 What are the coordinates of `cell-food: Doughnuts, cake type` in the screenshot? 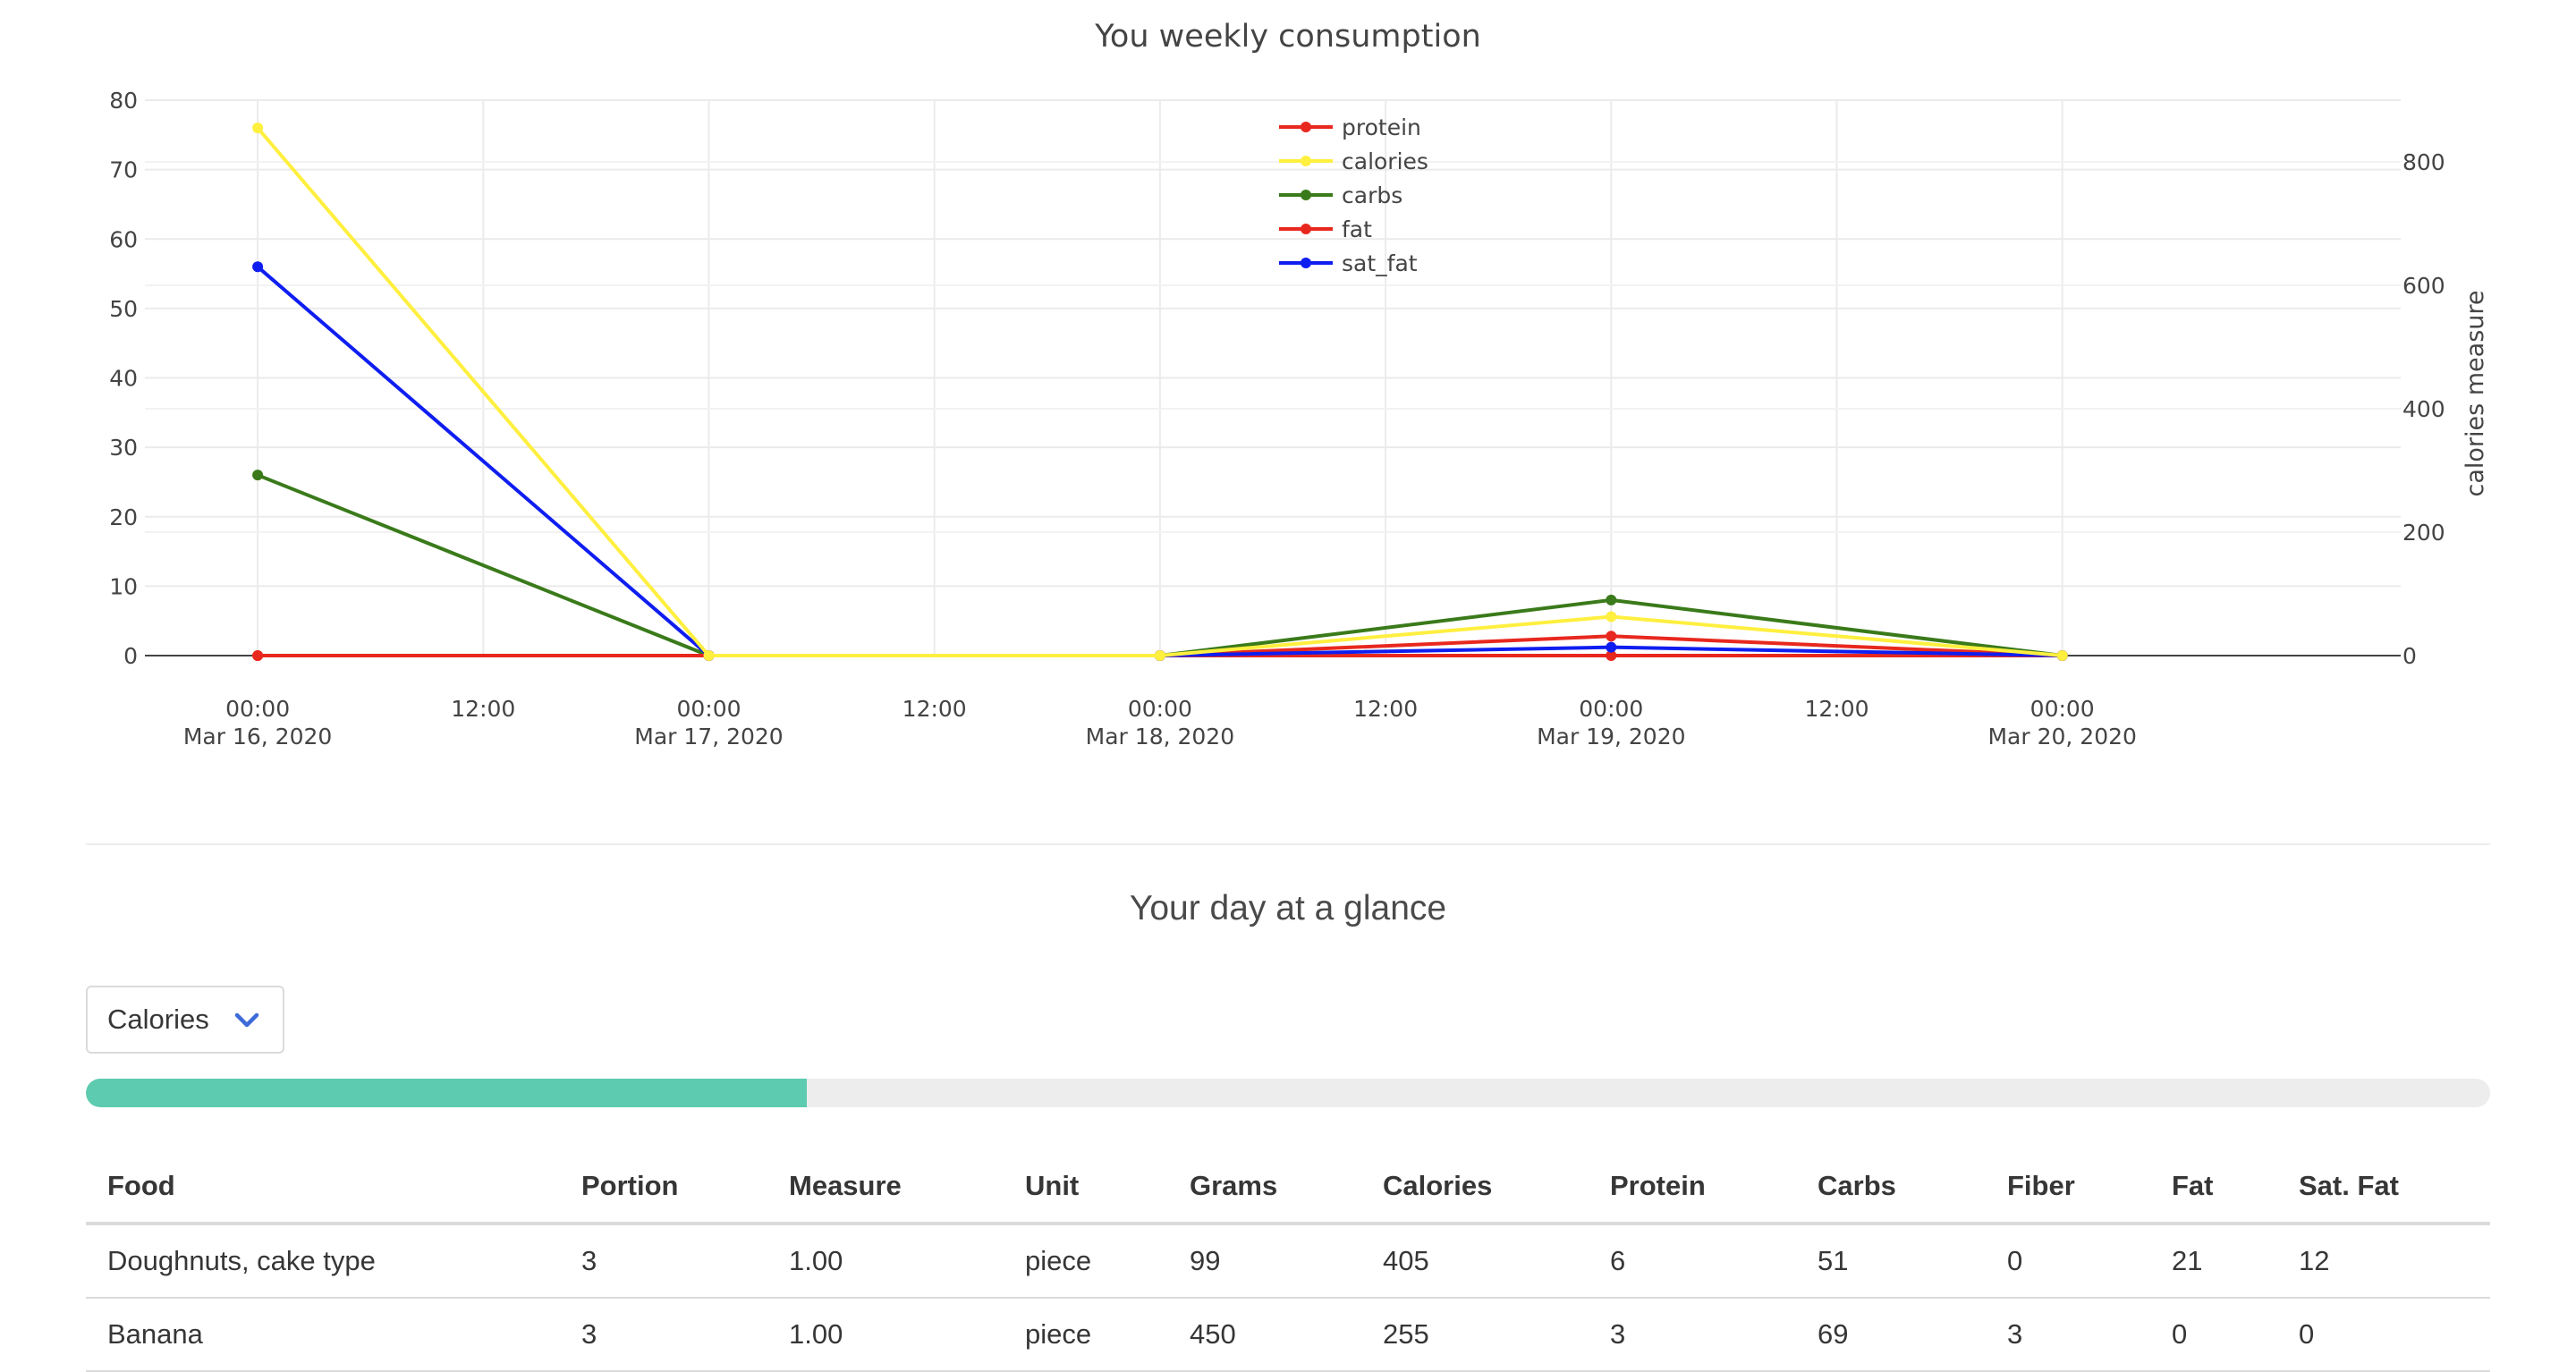 It's located at (323, 1261).